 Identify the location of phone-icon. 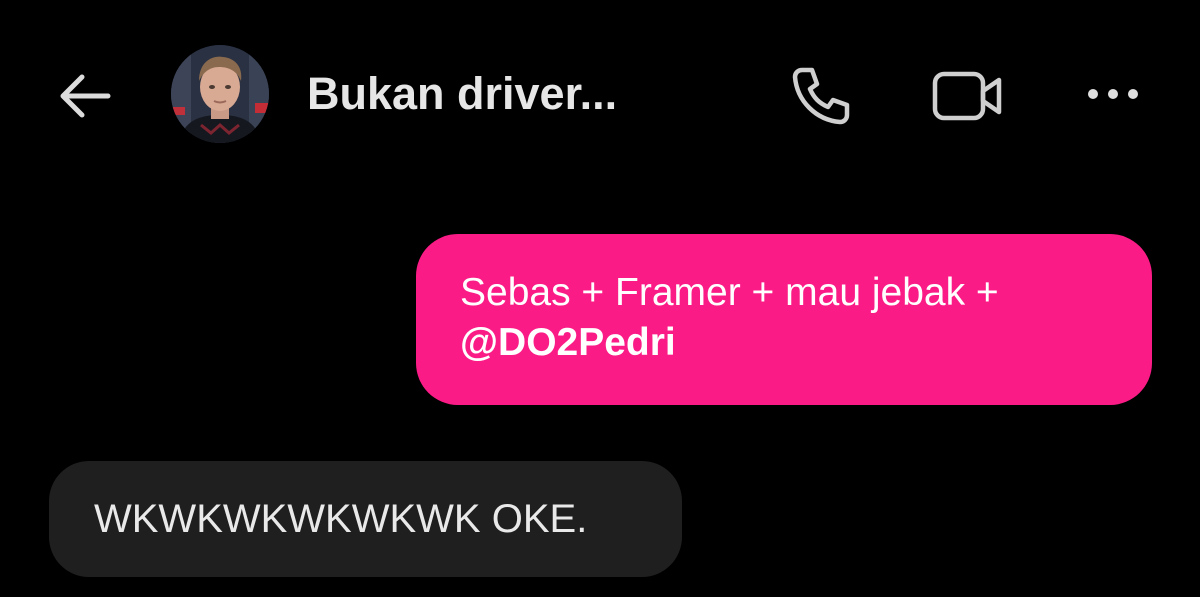
(821, 96).